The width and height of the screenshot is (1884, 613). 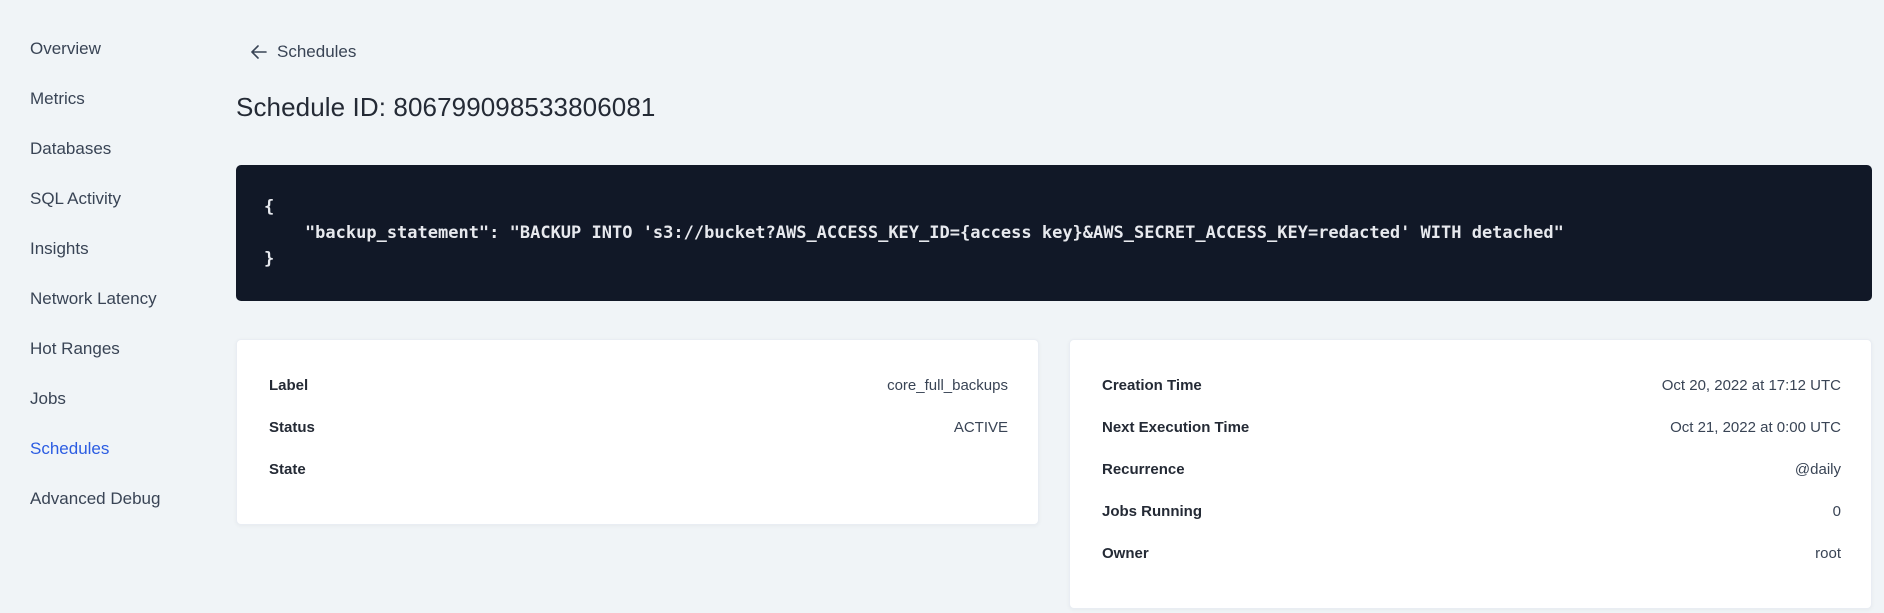 What do you see at coordinates (1828, 553) in the screenshot?
I see `row-value: root` at bounding box center [1828, 553].